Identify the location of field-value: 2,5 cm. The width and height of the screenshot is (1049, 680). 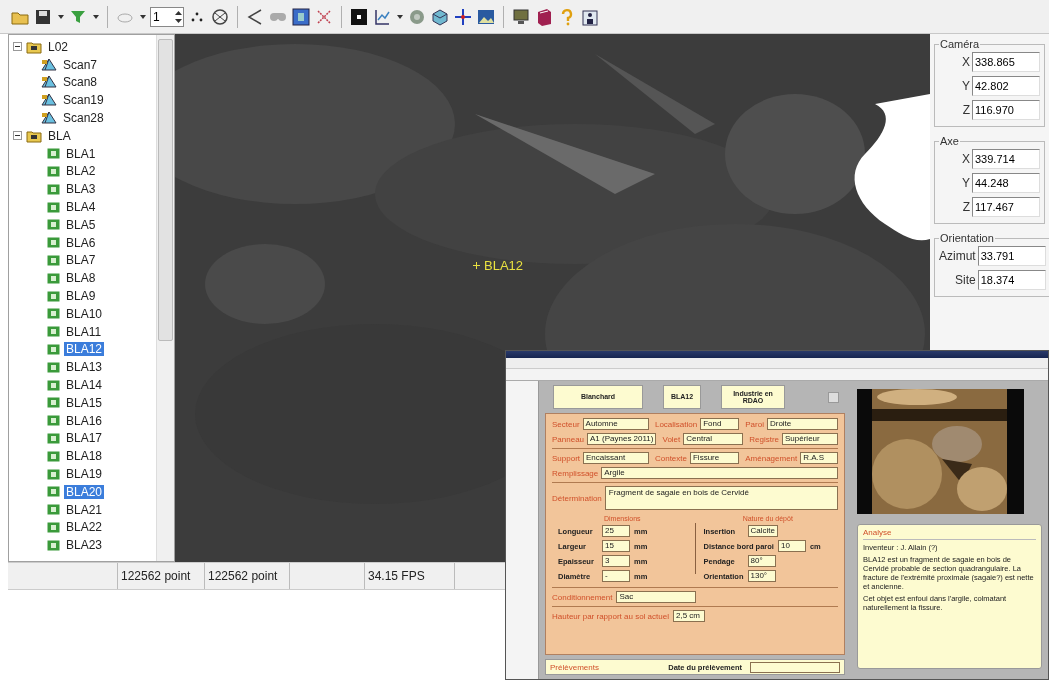
(688, 616).